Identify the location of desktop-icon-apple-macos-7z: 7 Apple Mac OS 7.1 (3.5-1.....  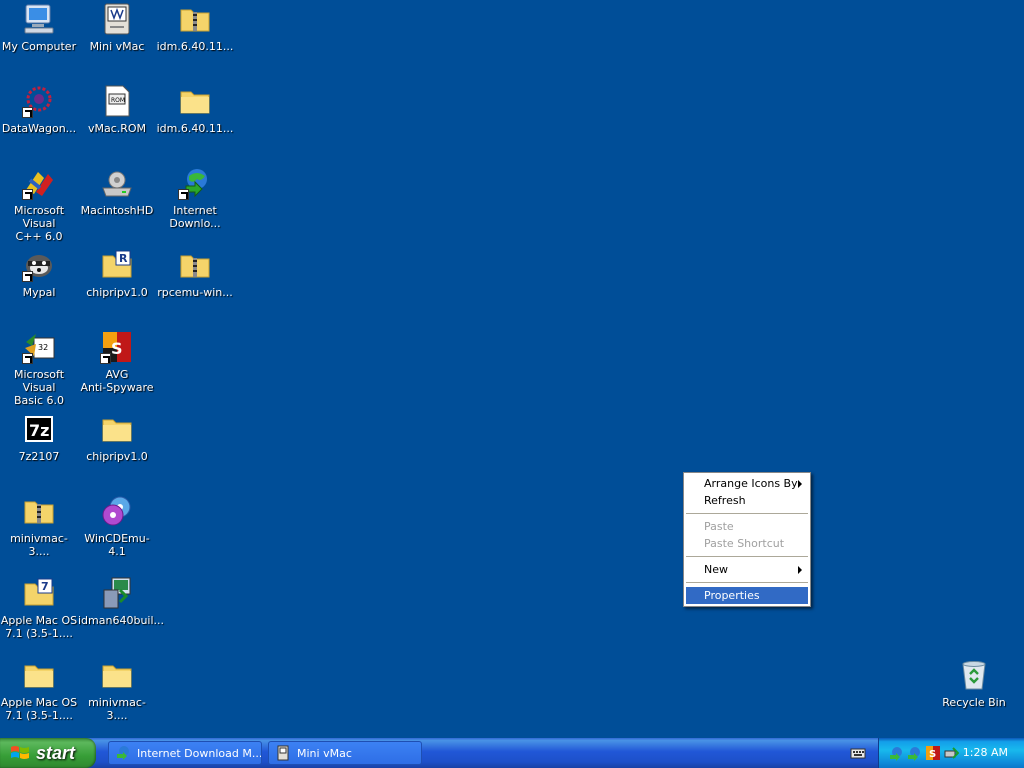
(39, 609).